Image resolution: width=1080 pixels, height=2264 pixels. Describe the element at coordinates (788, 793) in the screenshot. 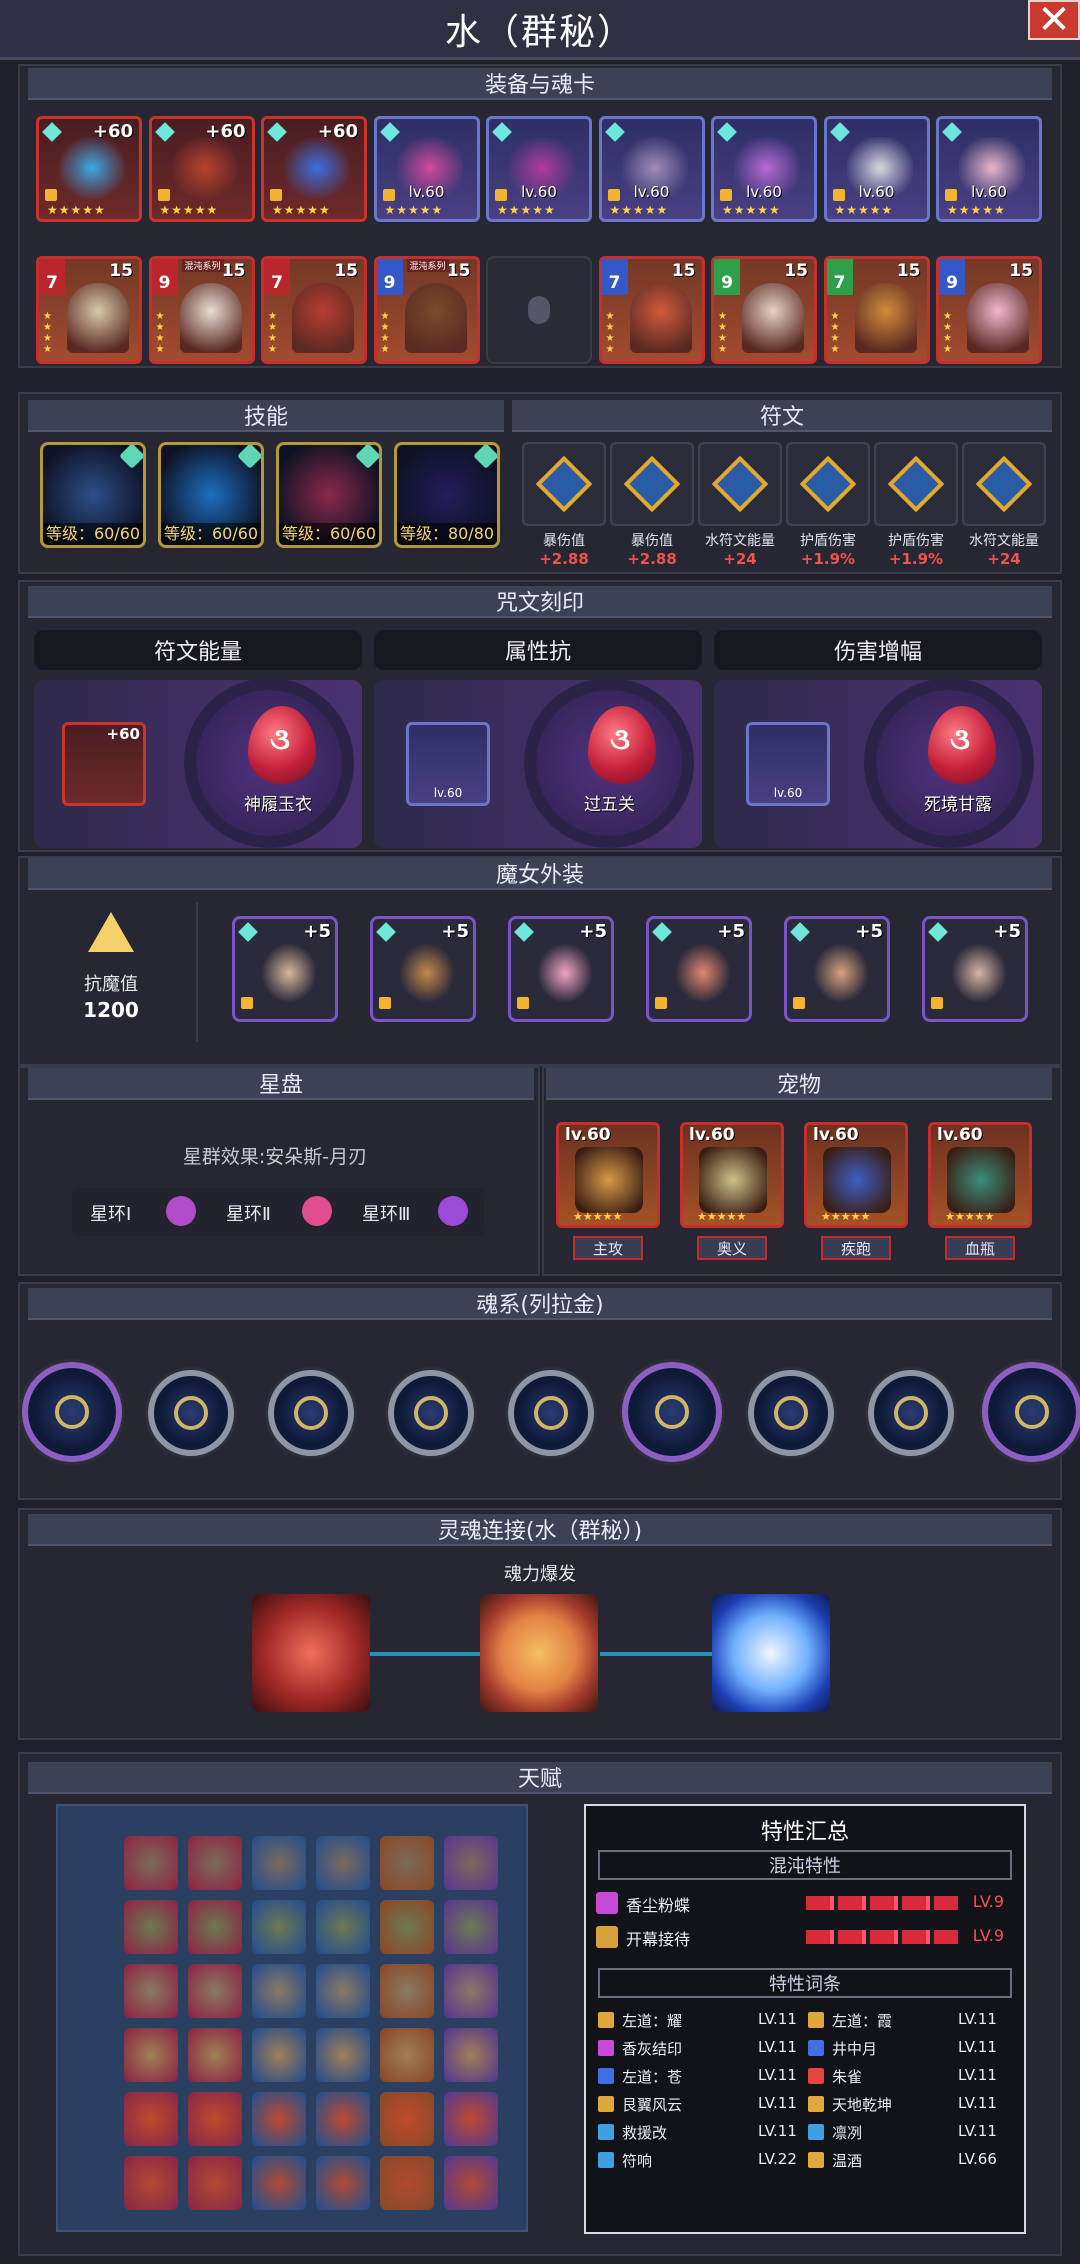

I see `engrave-item-level: lv.60` at that location.